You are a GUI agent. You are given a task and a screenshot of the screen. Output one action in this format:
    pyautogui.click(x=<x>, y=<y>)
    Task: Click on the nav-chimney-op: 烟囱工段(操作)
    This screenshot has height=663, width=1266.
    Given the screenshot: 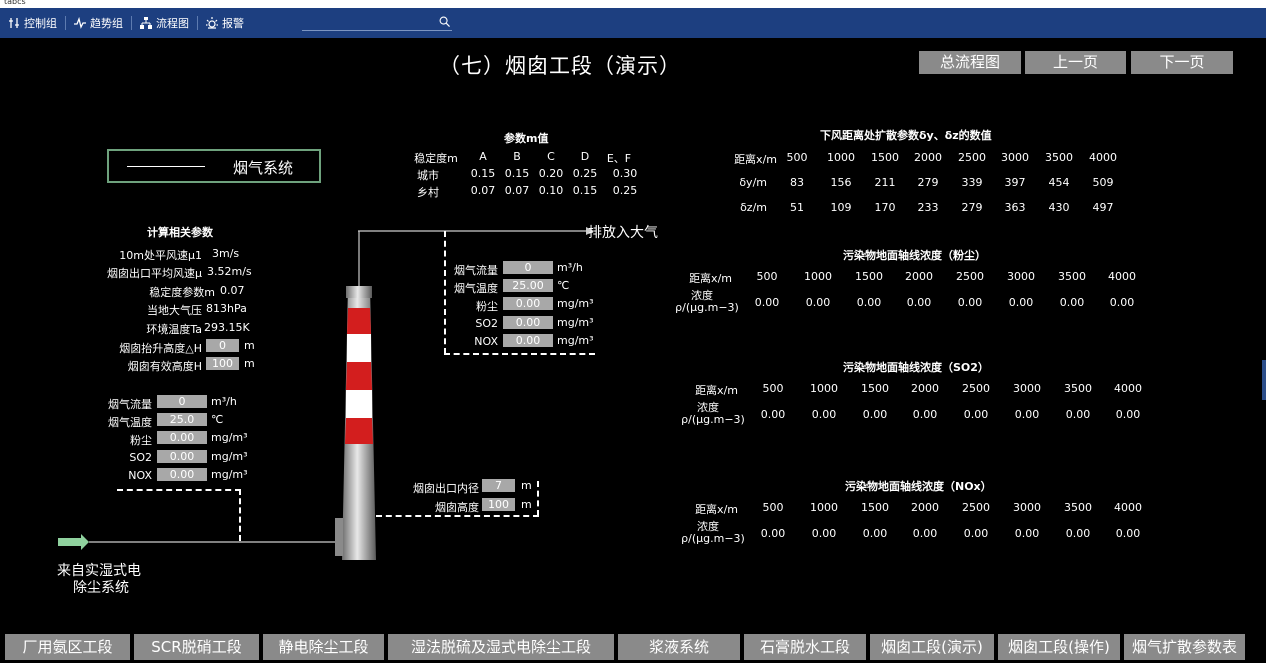 What is the action you would take?
    pyautogui.click(x=1059, y=647)
    